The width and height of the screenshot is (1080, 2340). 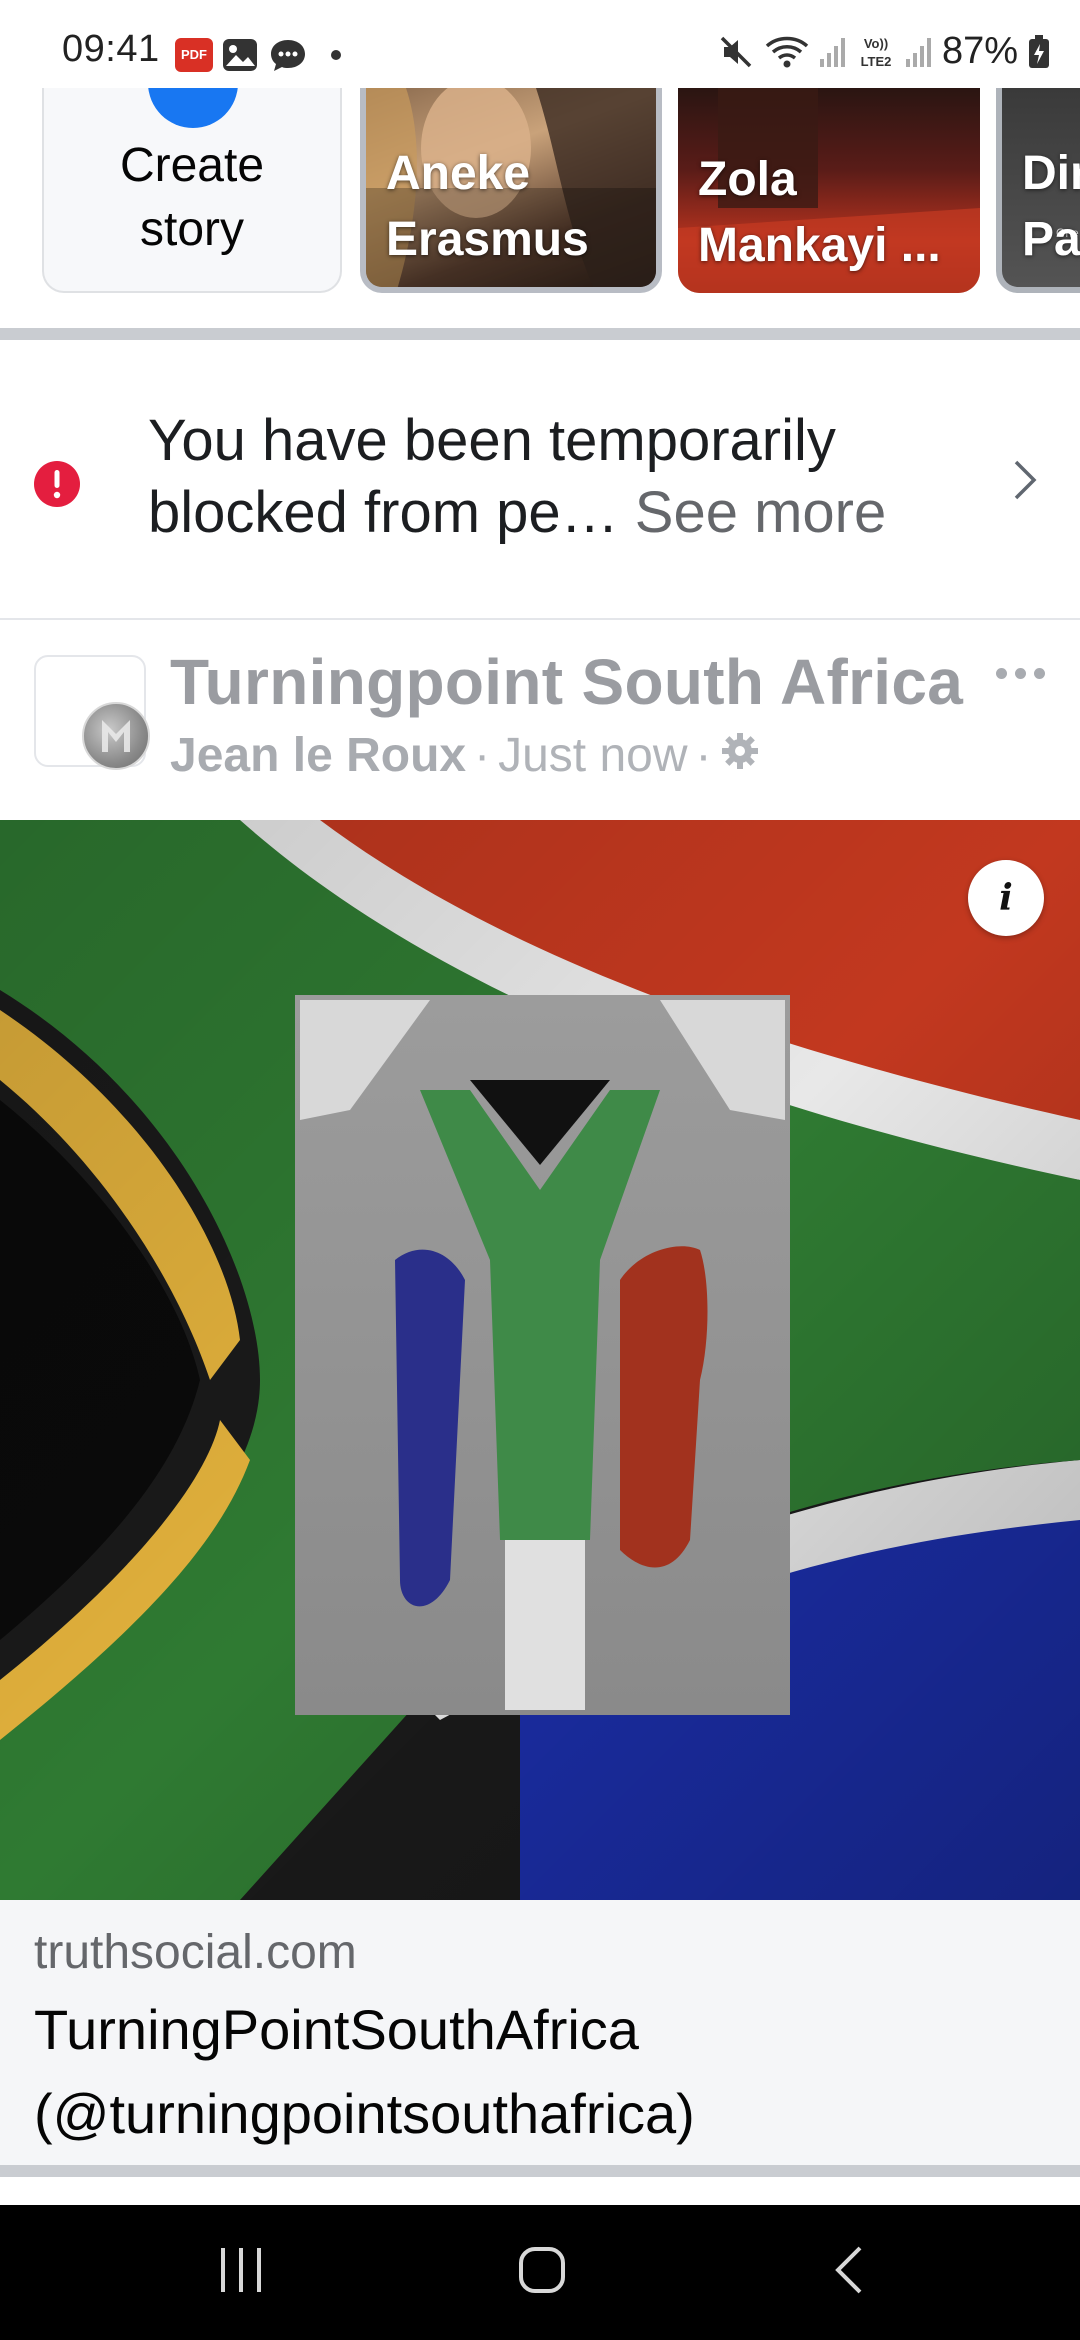 I want to click on create-story-card: Create story, so click(x=192, y=190).